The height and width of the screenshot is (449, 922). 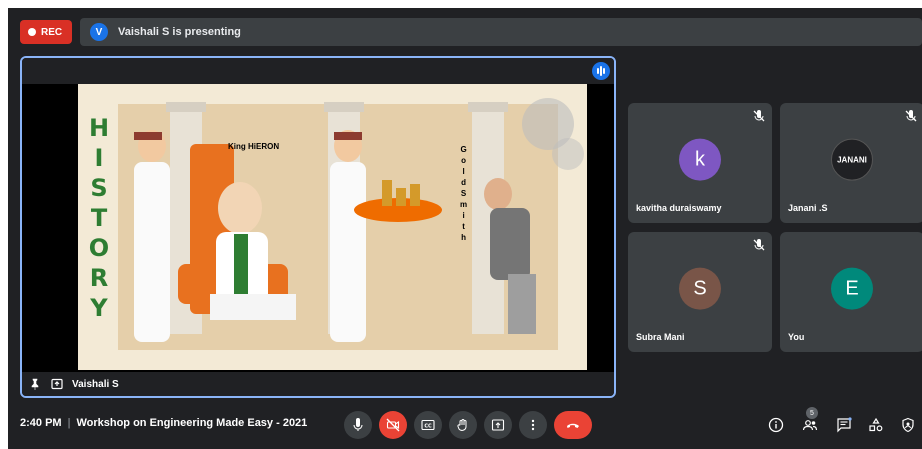 I want to click on title-letter: T, so click(x=99, y=218).